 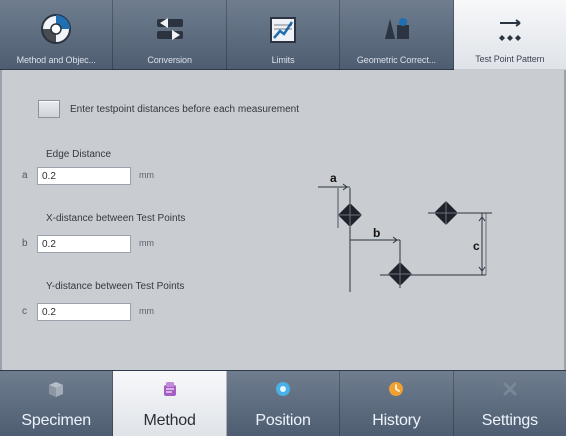 What do you see at coordinates (24, 311) in the screenshot?
I see `field-letter-c: c` at bounding box center [24, 311].